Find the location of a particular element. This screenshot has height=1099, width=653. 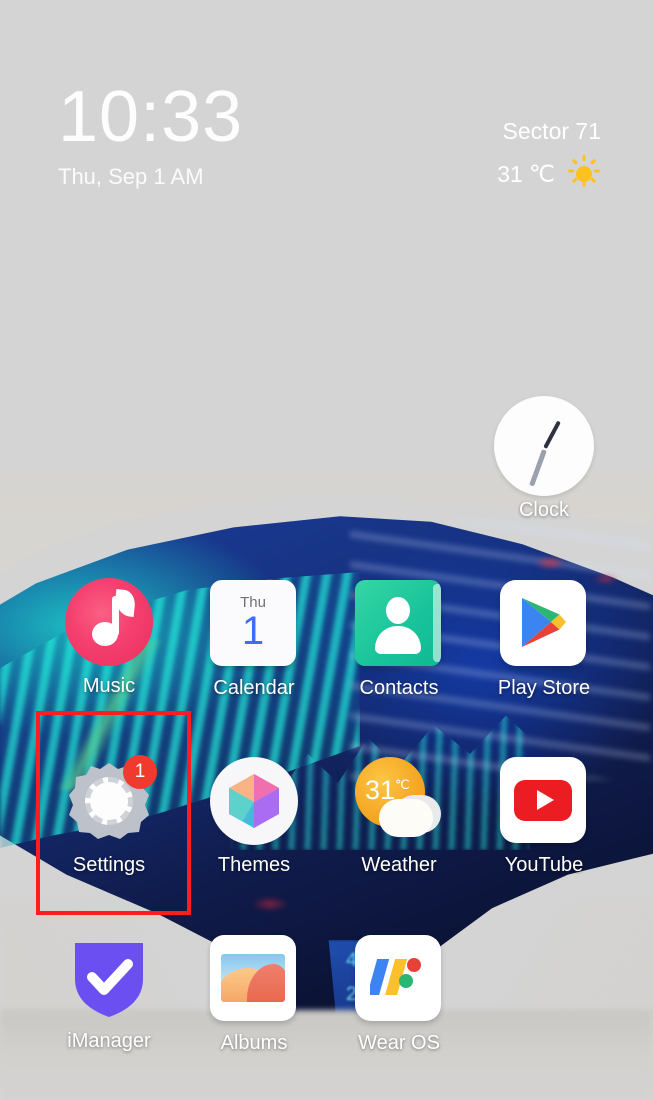

app-icon-wear-os: Wear OS is located at coordinates (399, 995).